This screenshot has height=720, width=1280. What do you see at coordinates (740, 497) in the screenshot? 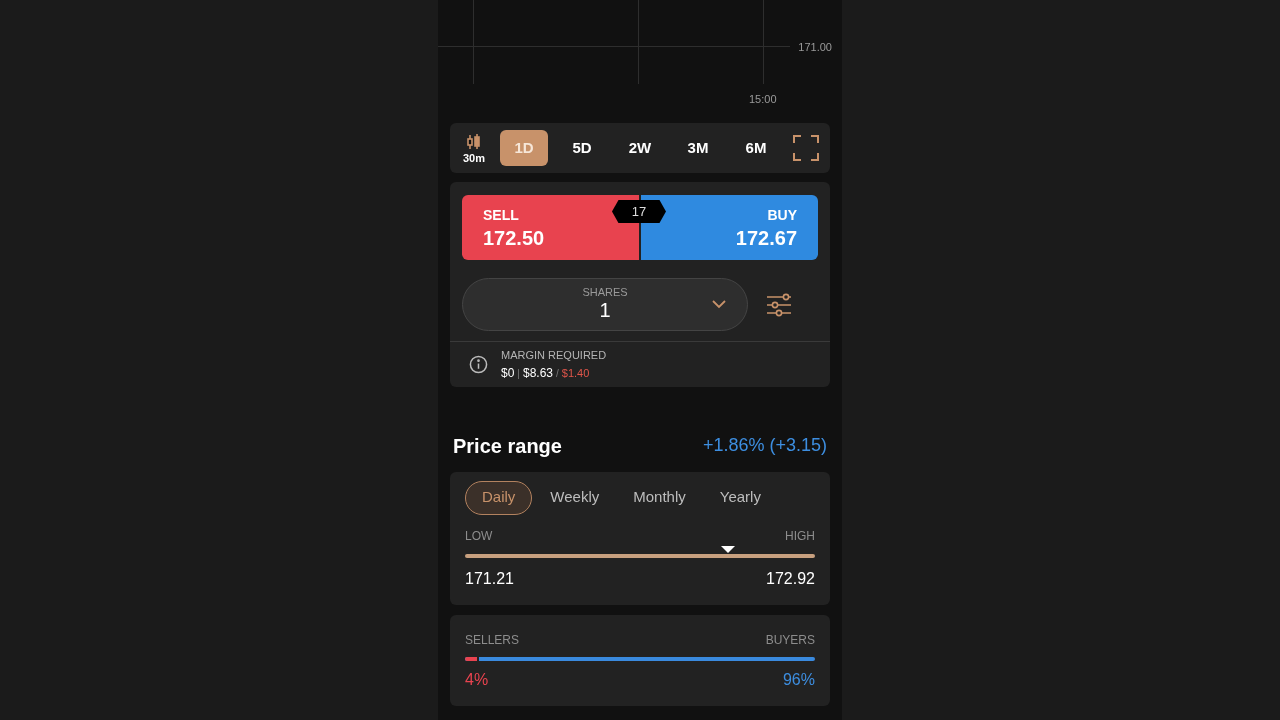
I see `range-tab: Yearly` at bounding box center [740, 497].